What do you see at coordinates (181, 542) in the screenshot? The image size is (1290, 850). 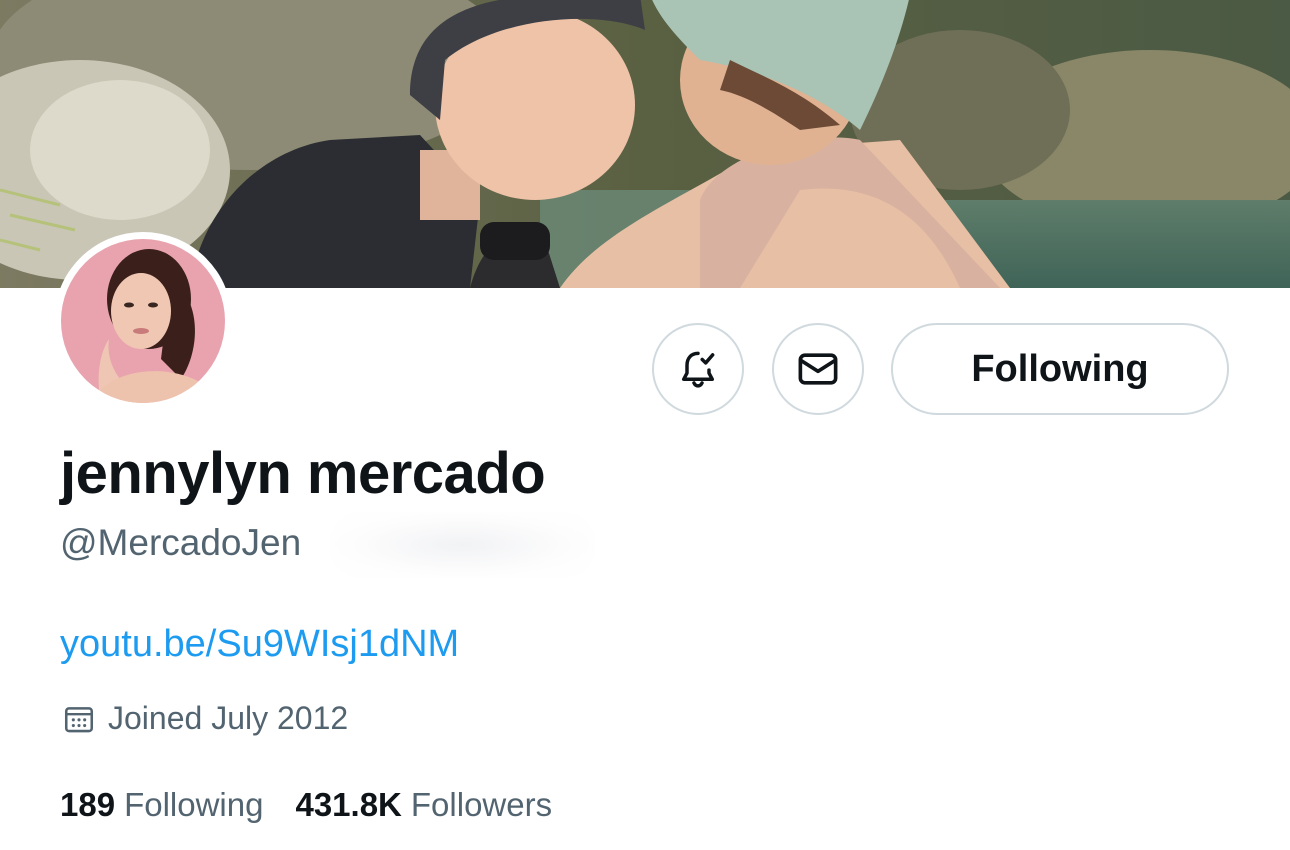 I see `username-handle: @MercadoJen` at bounding box center [181, 542].